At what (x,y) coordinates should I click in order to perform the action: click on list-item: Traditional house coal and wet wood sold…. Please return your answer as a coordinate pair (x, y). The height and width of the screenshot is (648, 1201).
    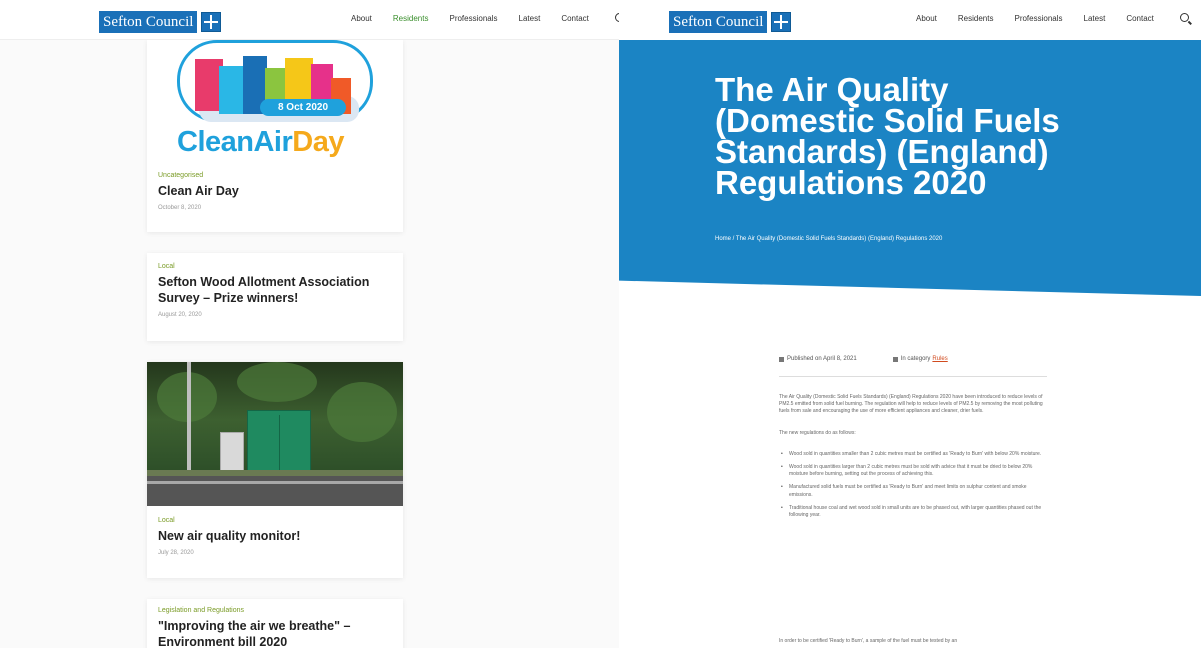
    Looking at the image, I should click on (913, 512).